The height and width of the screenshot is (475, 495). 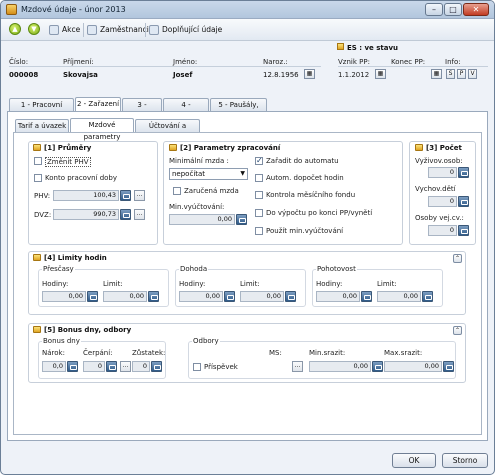 I want to click on tab-tarif: Tarif a úvazek, so click(x=42, y=125).